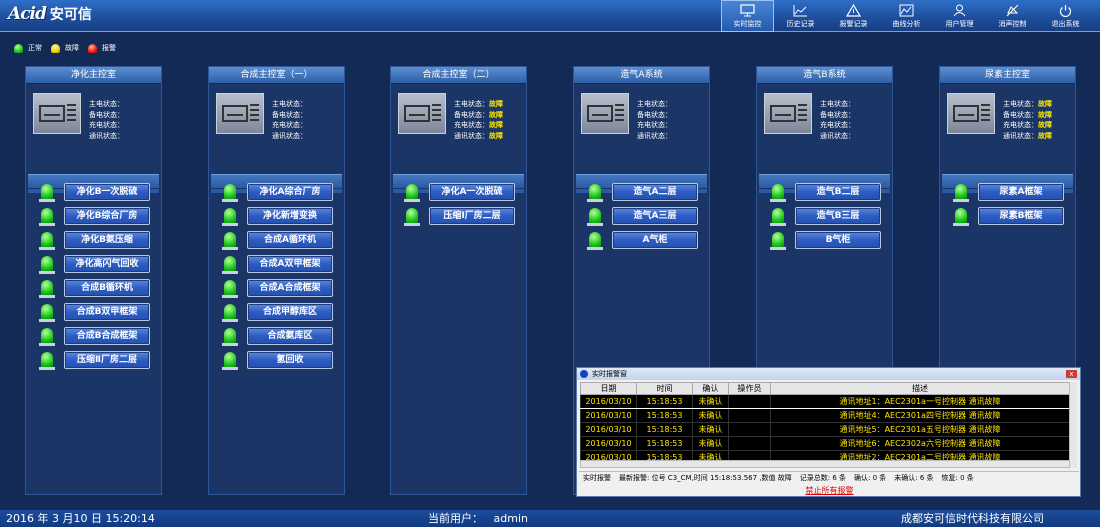 This screenshot has height=527, width=1100. What do you see at coordinates (1021, 192) in the screenshot?
I see `detector-button: 尿素A框架` at bounding box center [1021, 192].